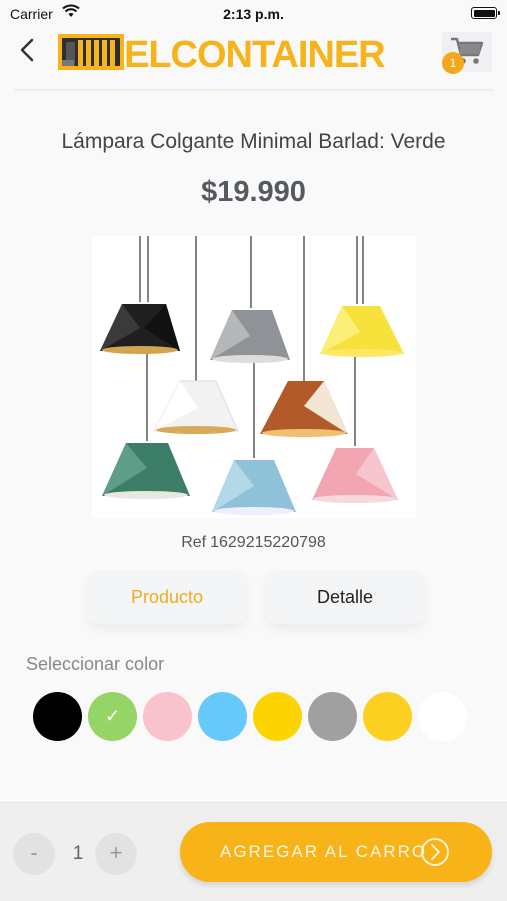 This screenshot has height=901, width=507. I want to click on color-swatches: ✓, so click(253, 717).